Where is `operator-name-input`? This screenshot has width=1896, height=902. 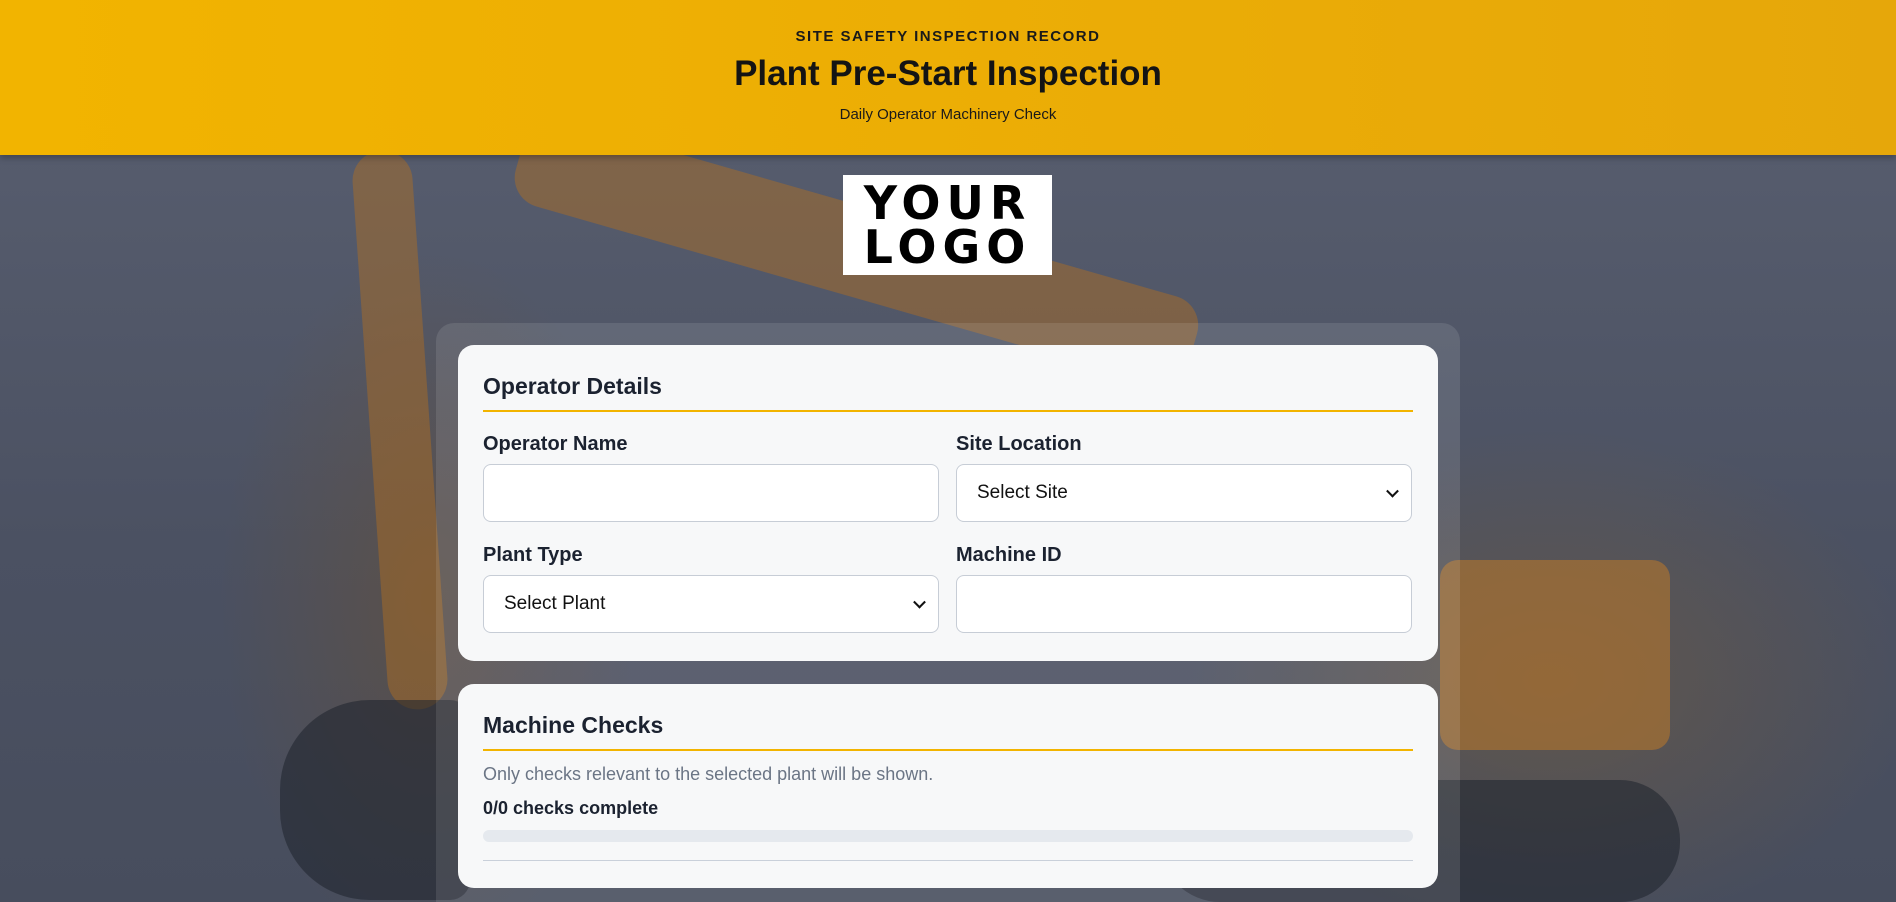 operator-name-input is located at coordinates (711, 493).